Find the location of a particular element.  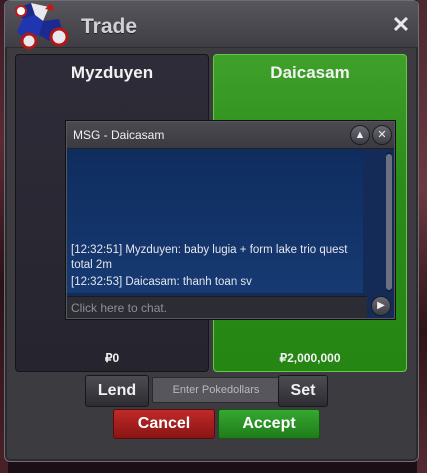

pokedollar-input: Enter Pokedollars is located at coordinates (216, 390).